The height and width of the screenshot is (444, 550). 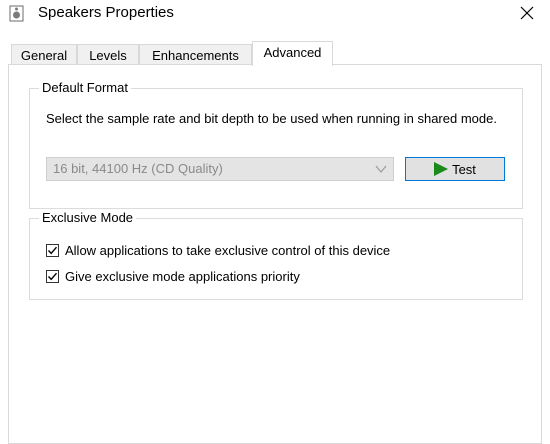 I want to click on sample-rate-select: 16 bit, 44100 Hz (CD Quality), so click(x=220, y=169).